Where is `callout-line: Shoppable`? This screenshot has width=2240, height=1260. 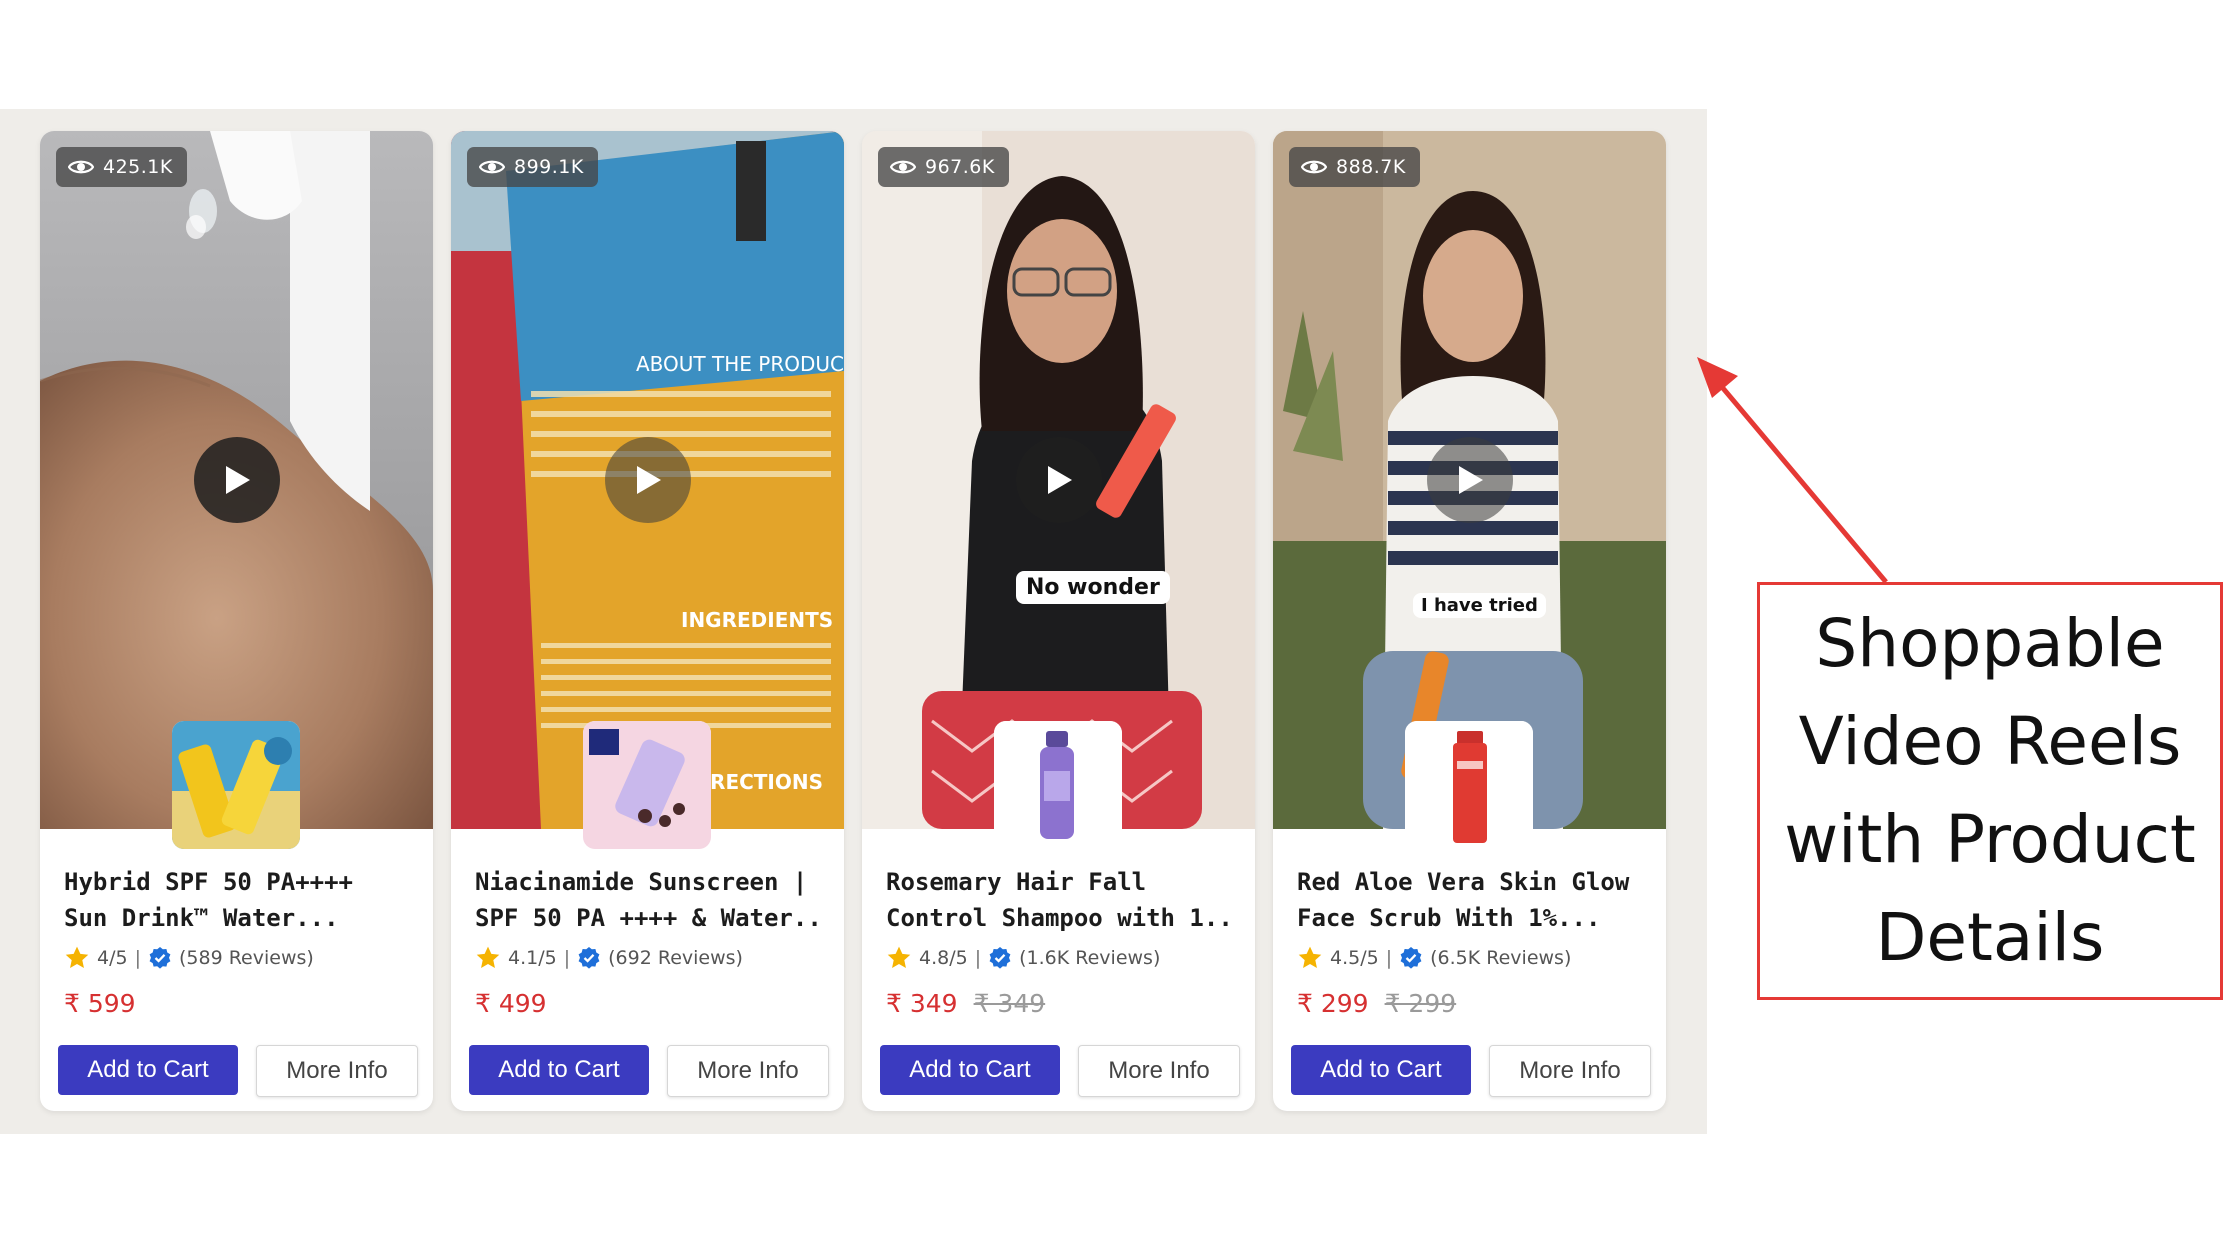
callout-line: Shoppable is located at coordinates (1990, 643).